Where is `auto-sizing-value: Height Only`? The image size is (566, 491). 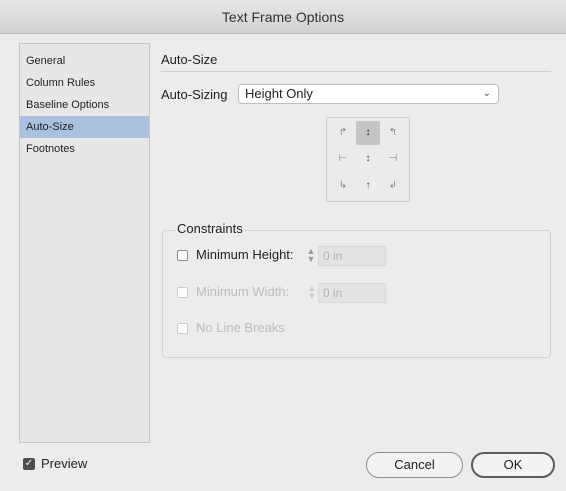 auto-sizing-value: Height Only is located at coordinates (279, 93).